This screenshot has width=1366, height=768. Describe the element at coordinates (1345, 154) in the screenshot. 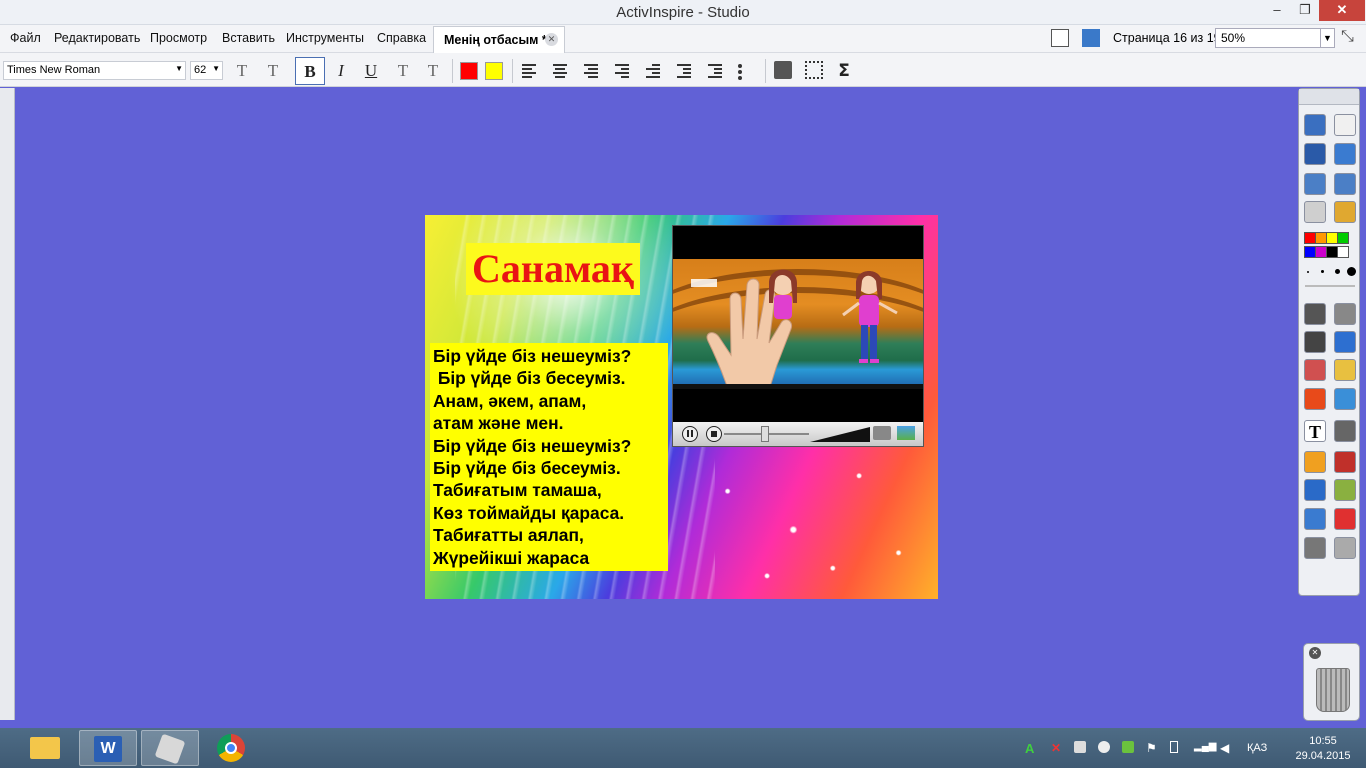

I see `edit-icon` at that location.